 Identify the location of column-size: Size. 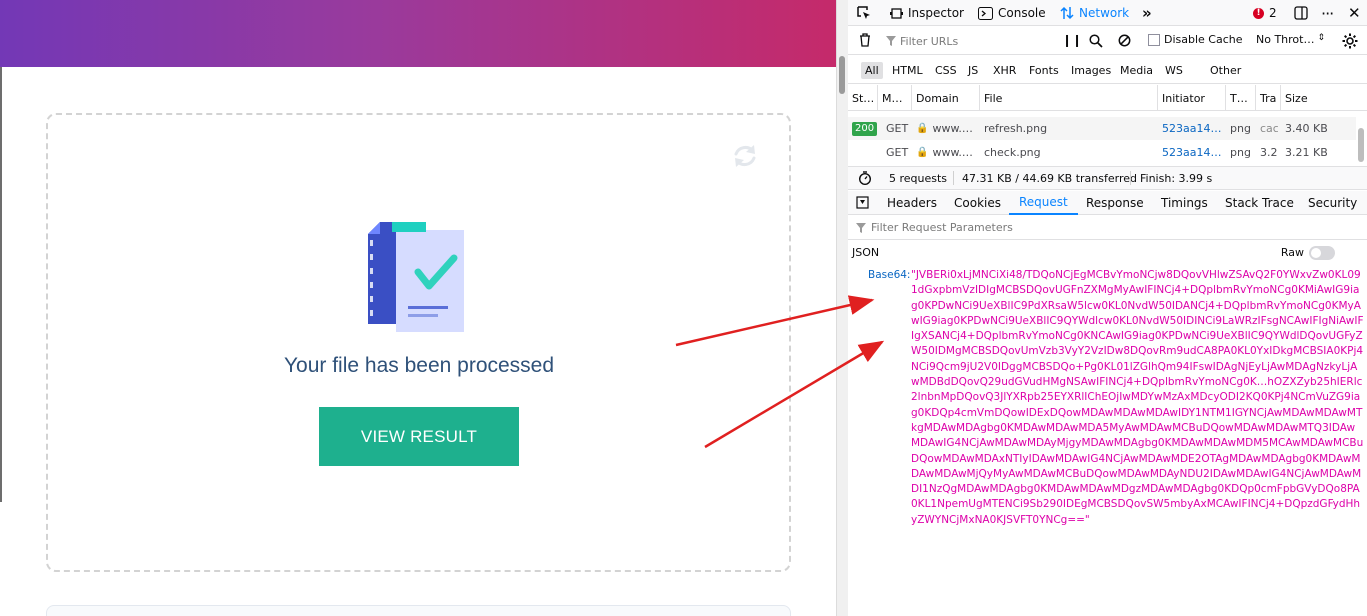
(1318, 98).